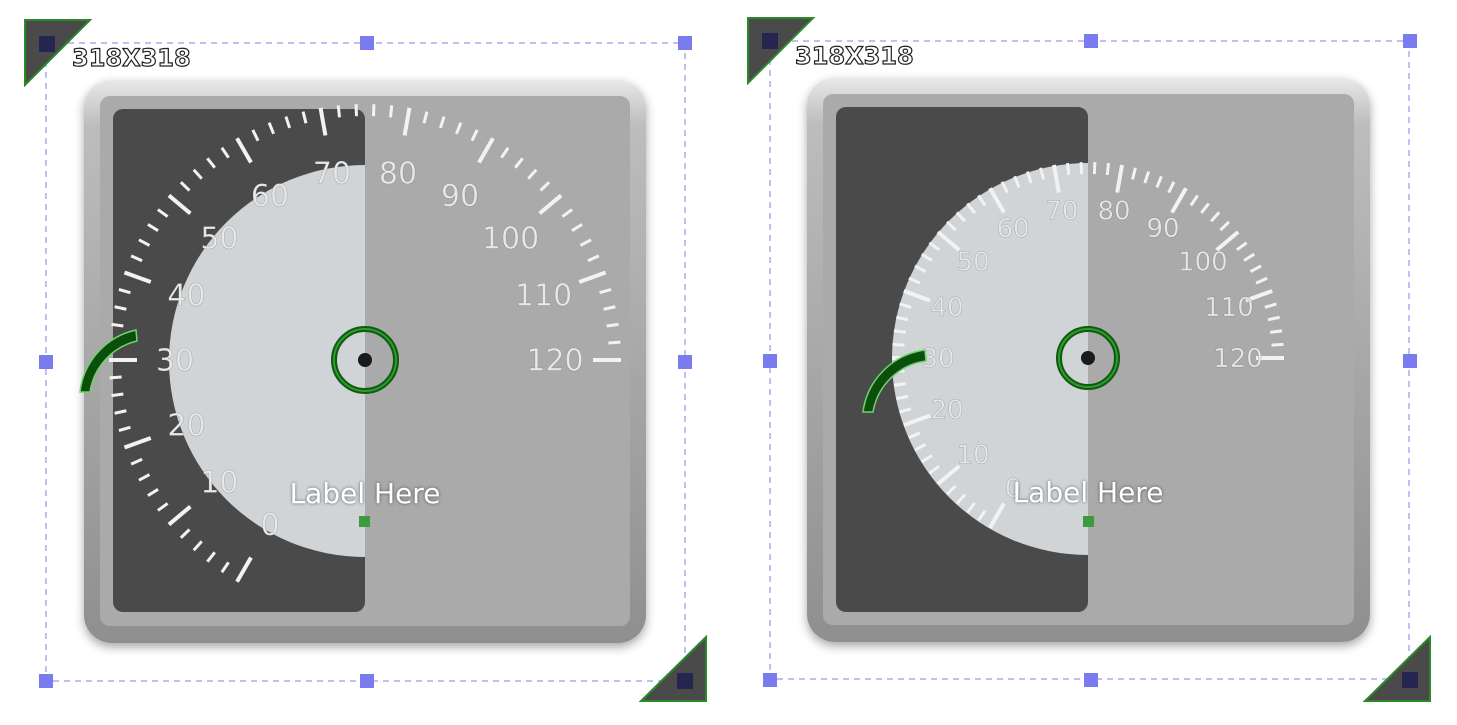  Describe the element at coordinates (269, 525) in the screenshot. I see `tick-label: 0` at that location.